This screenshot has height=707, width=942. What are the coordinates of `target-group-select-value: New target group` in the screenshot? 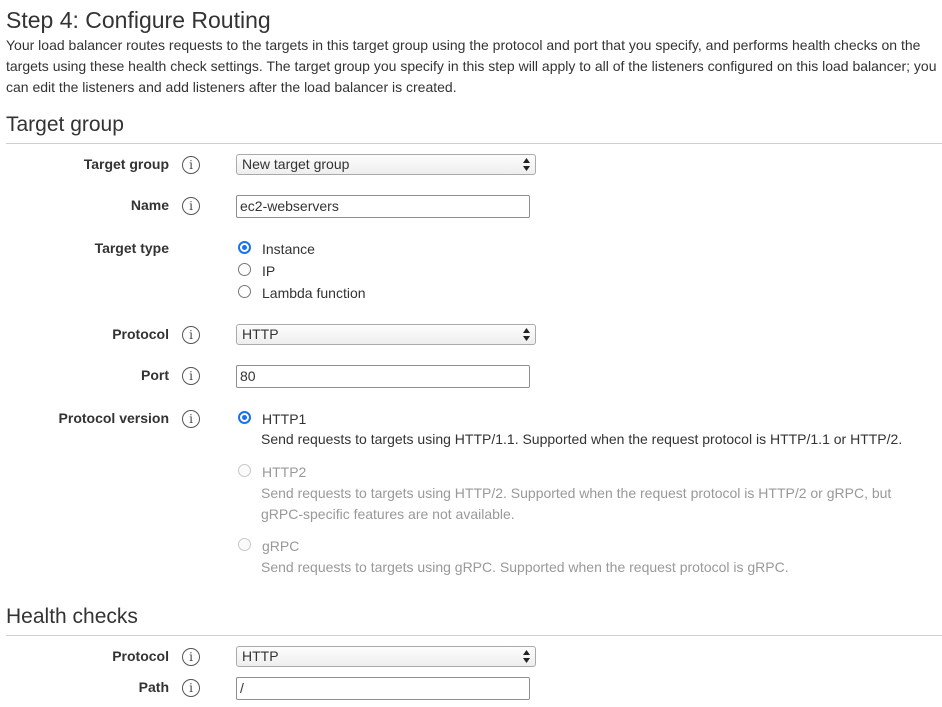 It's located at (296, 164).